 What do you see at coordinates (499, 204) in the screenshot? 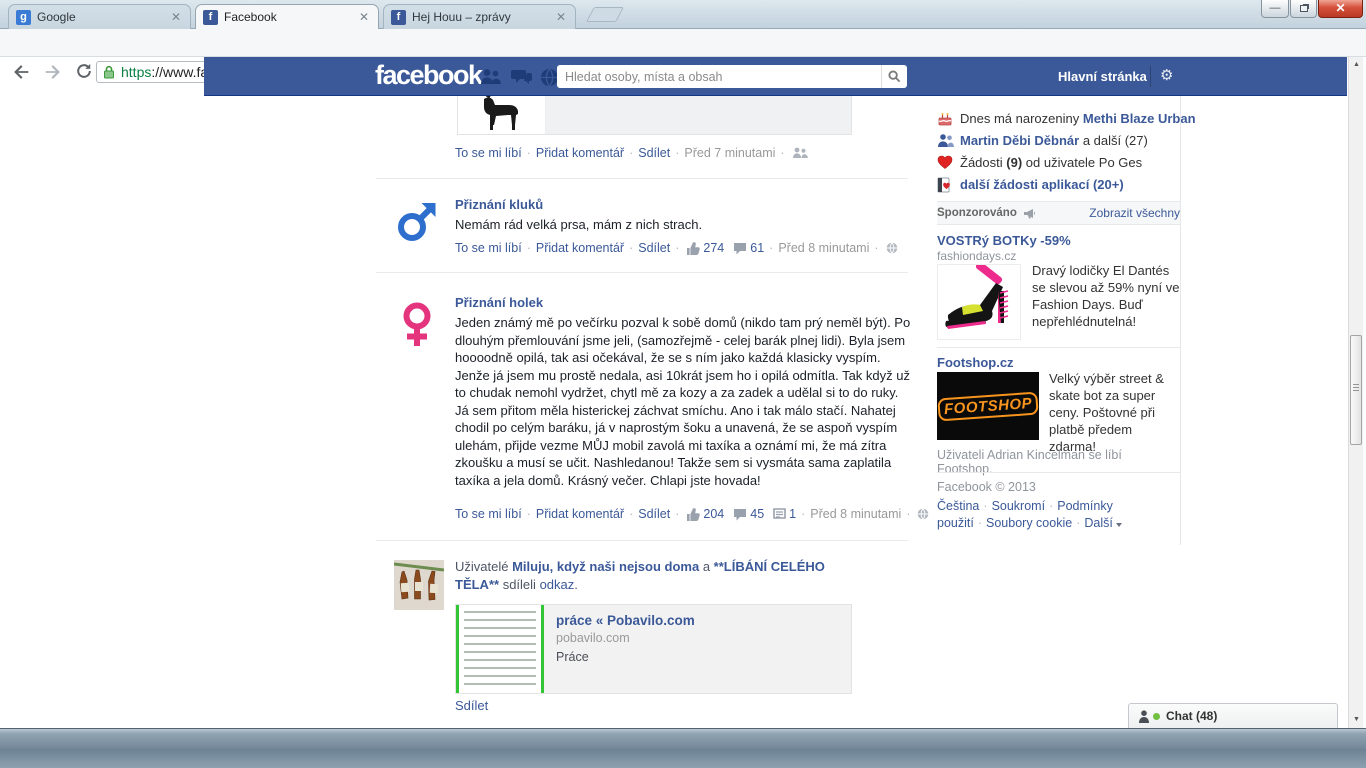
I see `page-name-link: Přiznání kluků` at bounding box center [499, 204].